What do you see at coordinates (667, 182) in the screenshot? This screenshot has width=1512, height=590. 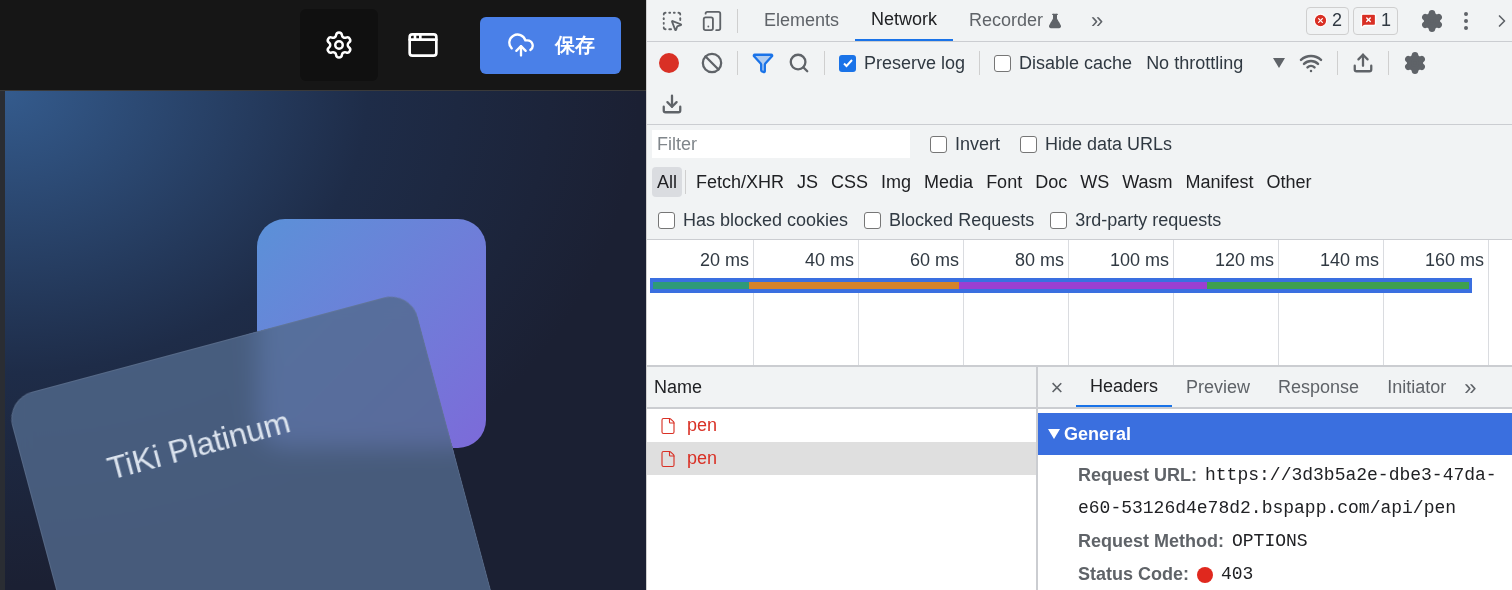 I see `type-filter: All` at bounding box center [667, 182].